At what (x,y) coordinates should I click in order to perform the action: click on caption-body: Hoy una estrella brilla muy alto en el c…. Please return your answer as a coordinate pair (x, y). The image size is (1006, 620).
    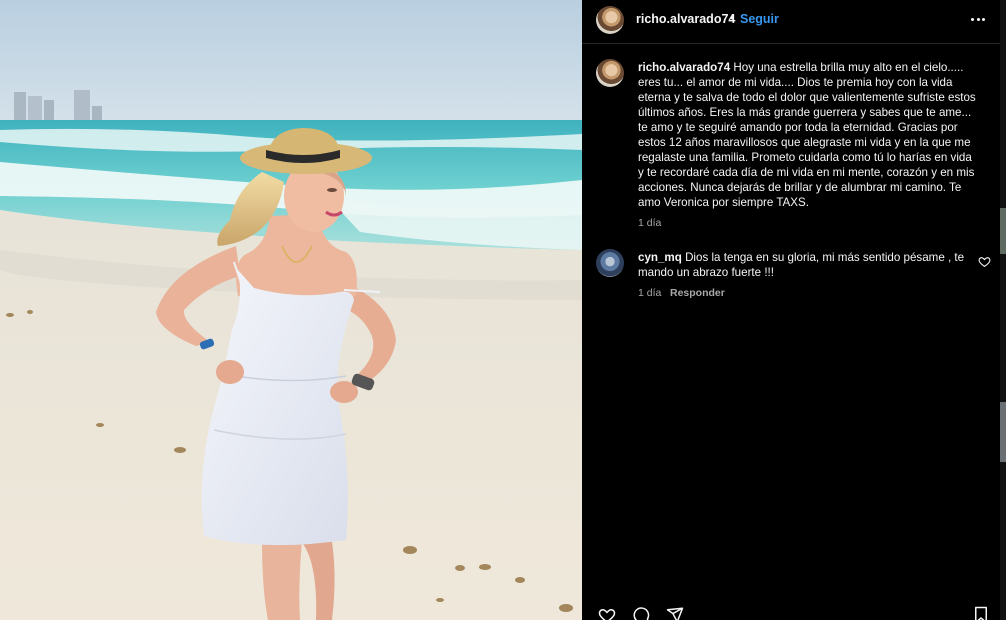
    Looking at the image, I should click on (807, 135).